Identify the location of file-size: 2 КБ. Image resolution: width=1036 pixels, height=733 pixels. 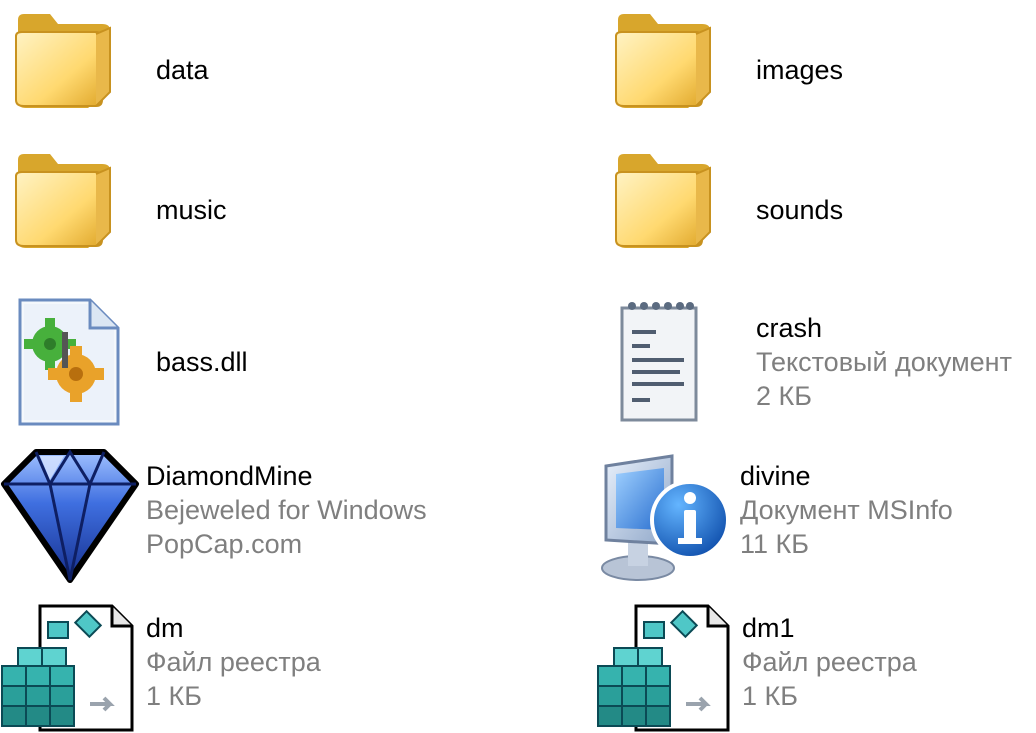
(784, 396).